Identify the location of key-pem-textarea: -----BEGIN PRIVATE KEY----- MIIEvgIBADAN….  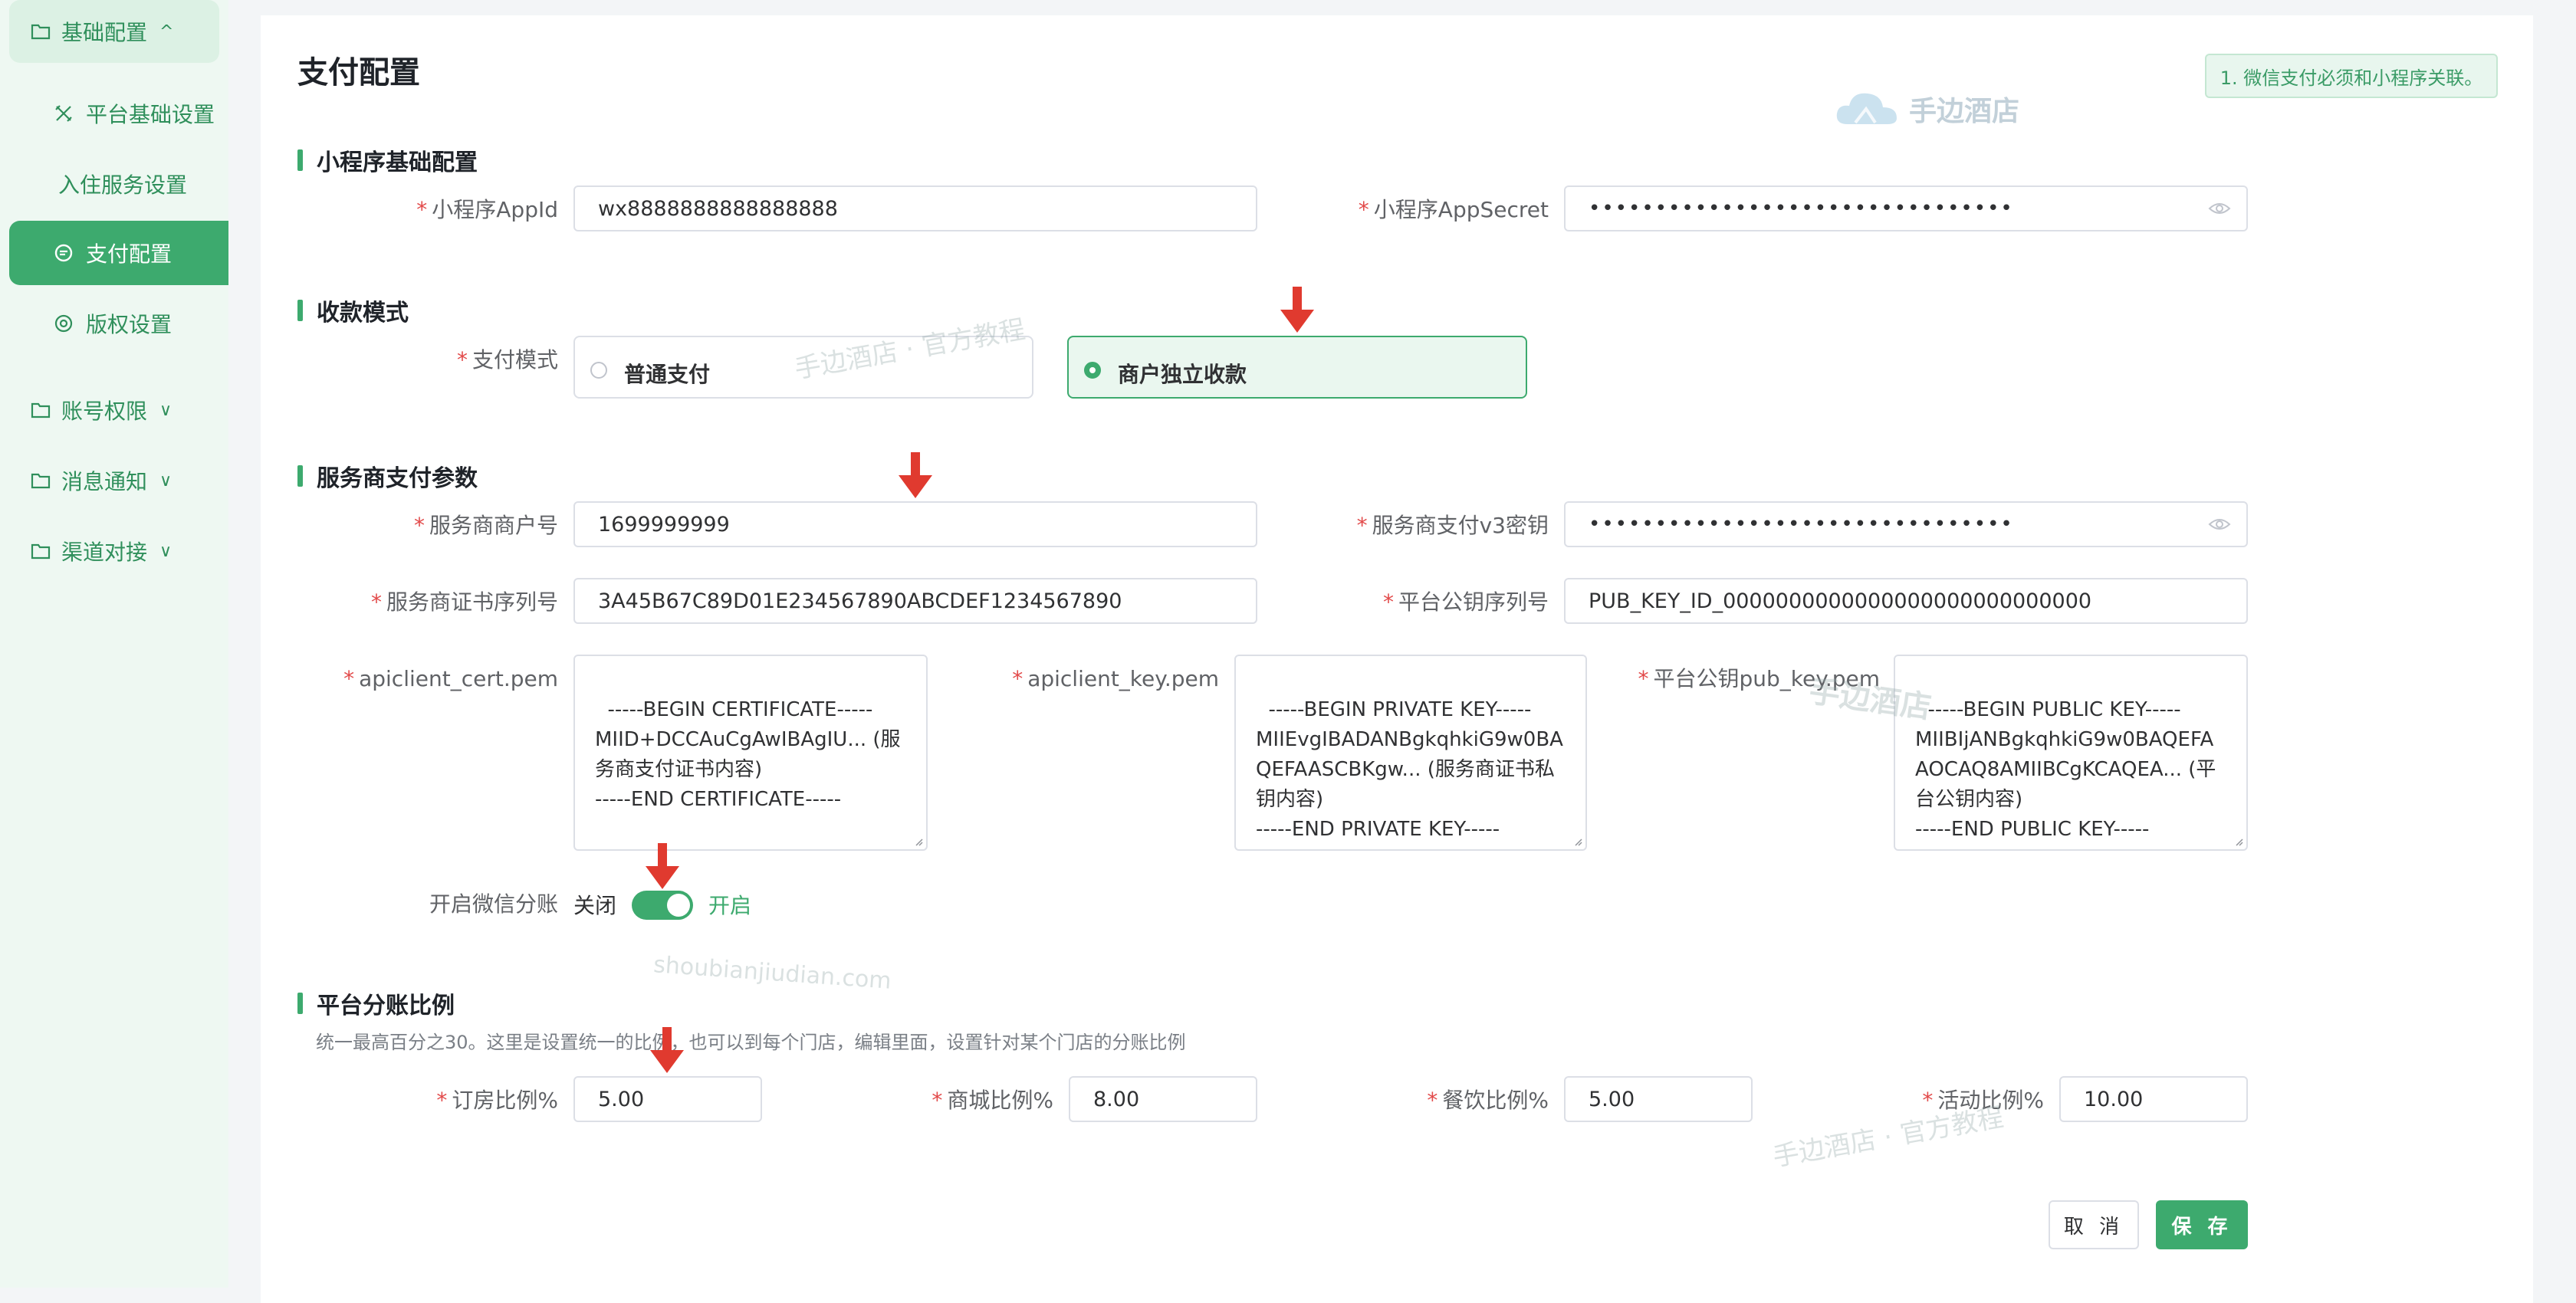
(1411, 753).